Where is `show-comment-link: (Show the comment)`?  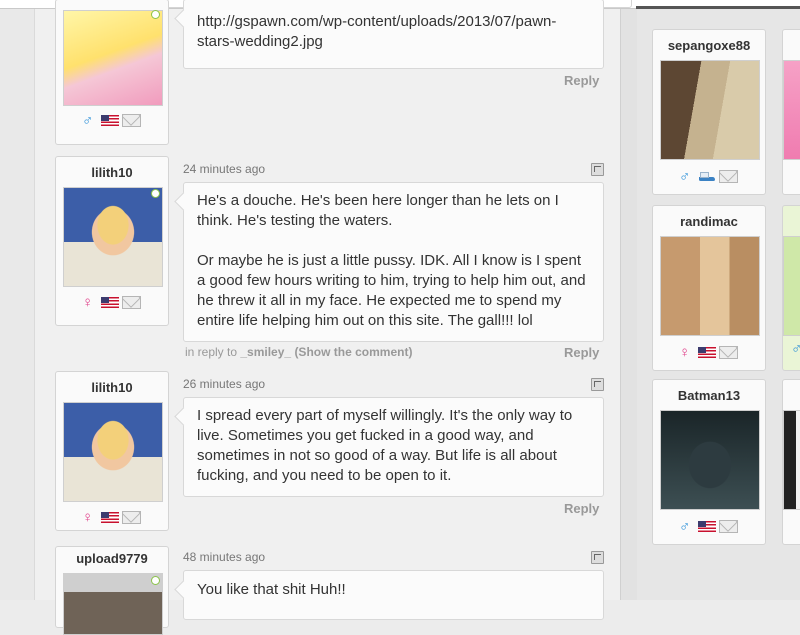 show-comment-link: (Show the comment) is located at coordinates (353, 352).